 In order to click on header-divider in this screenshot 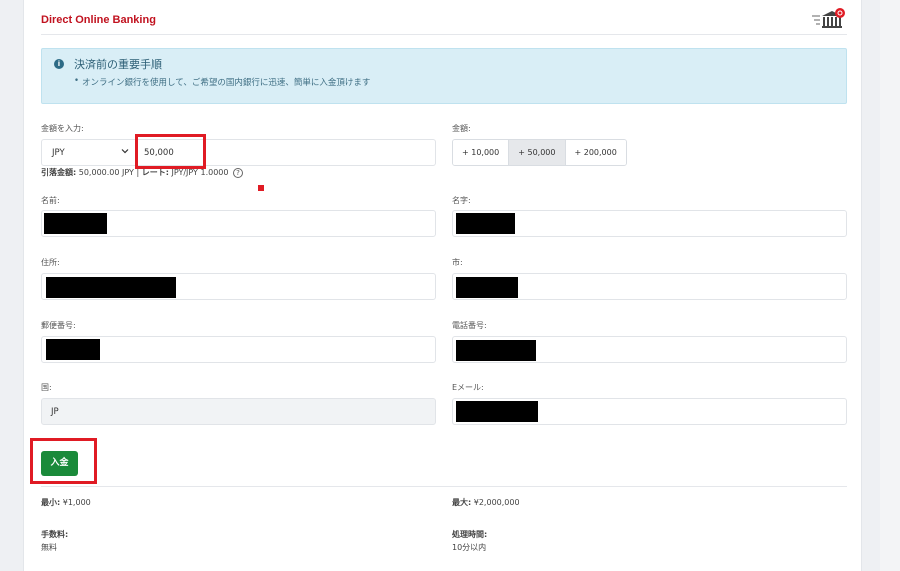, I will do `click(444, 34)`.